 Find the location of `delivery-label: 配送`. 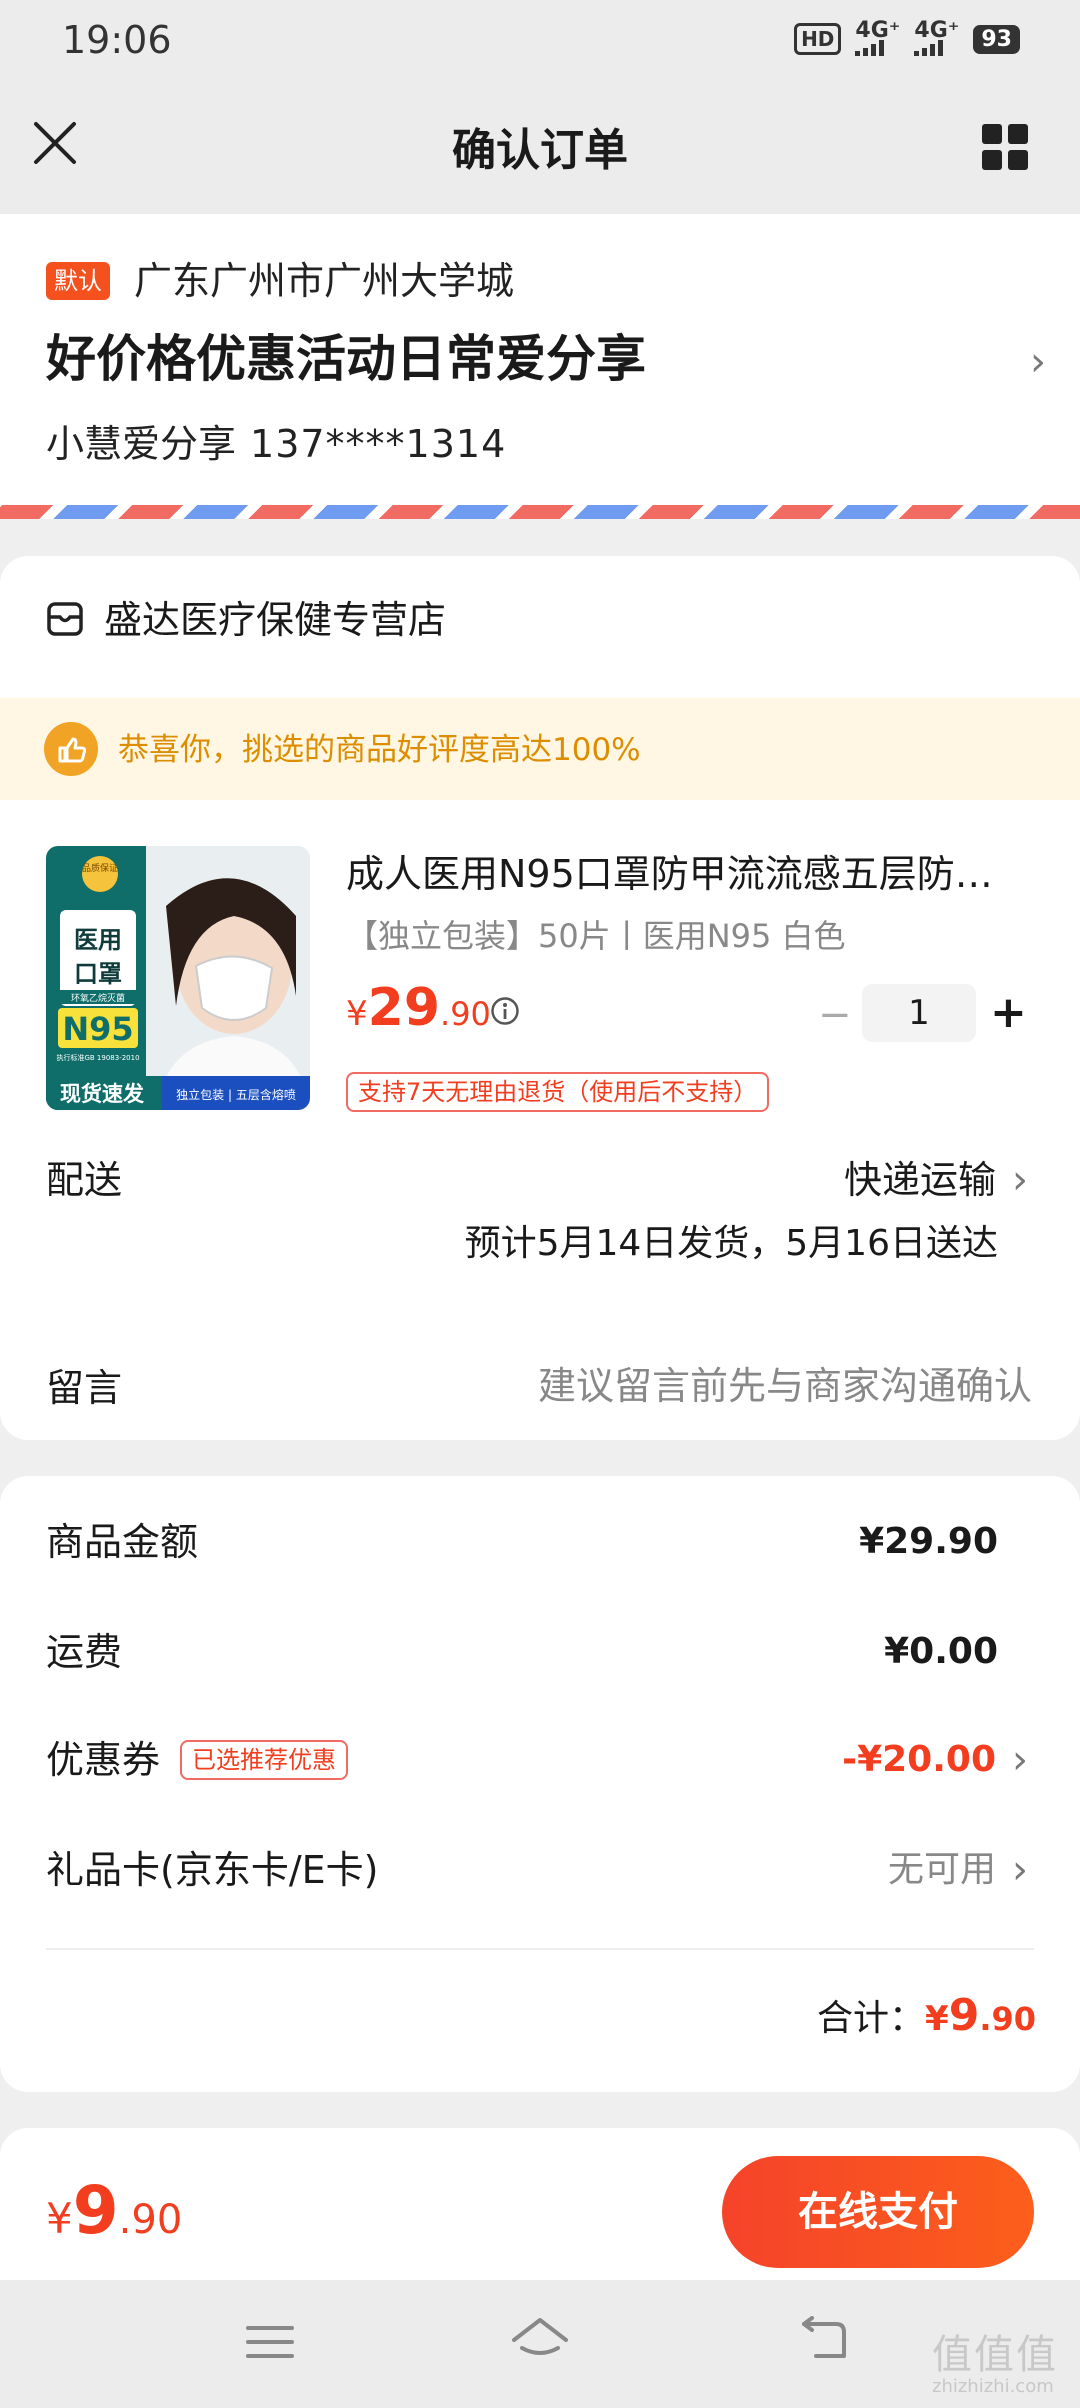

delivery-label: 配送 is located at coordinates (84, 1180).